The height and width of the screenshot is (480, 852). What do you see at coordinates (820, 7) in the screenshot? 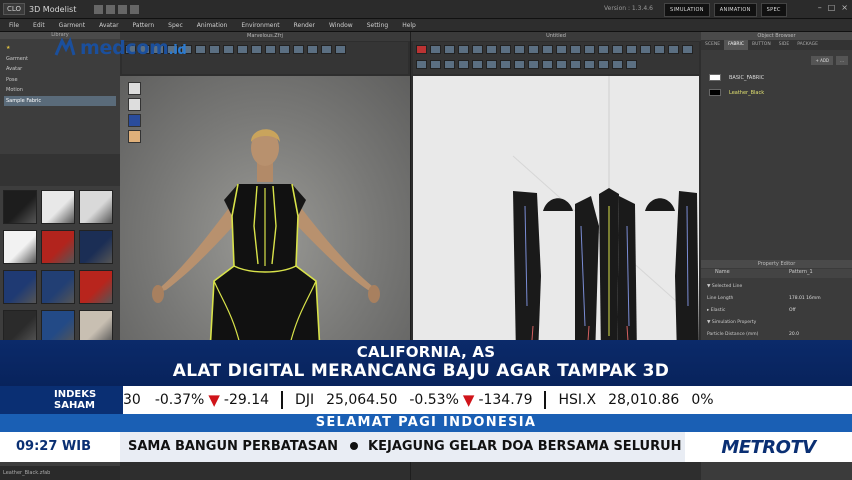
I see `minimize-icon: –` at bounding box center [820, 7].